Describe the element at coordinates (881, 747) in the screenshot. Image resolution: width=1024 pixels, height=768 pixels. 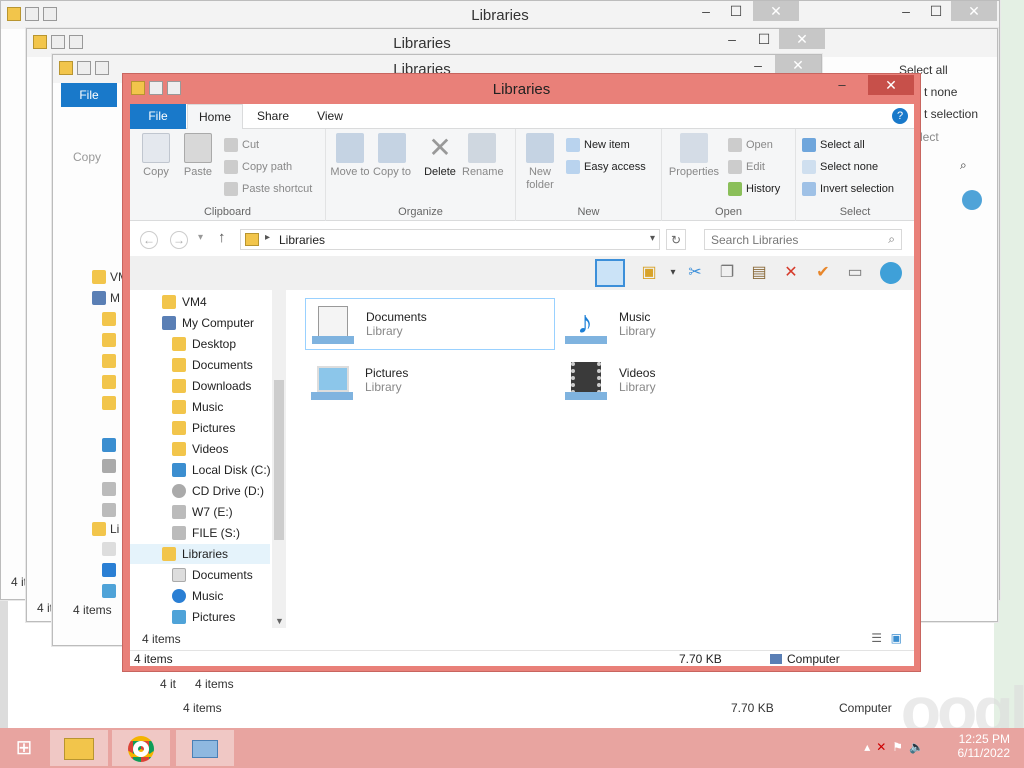
I see `network-icon: ✕` at that location.